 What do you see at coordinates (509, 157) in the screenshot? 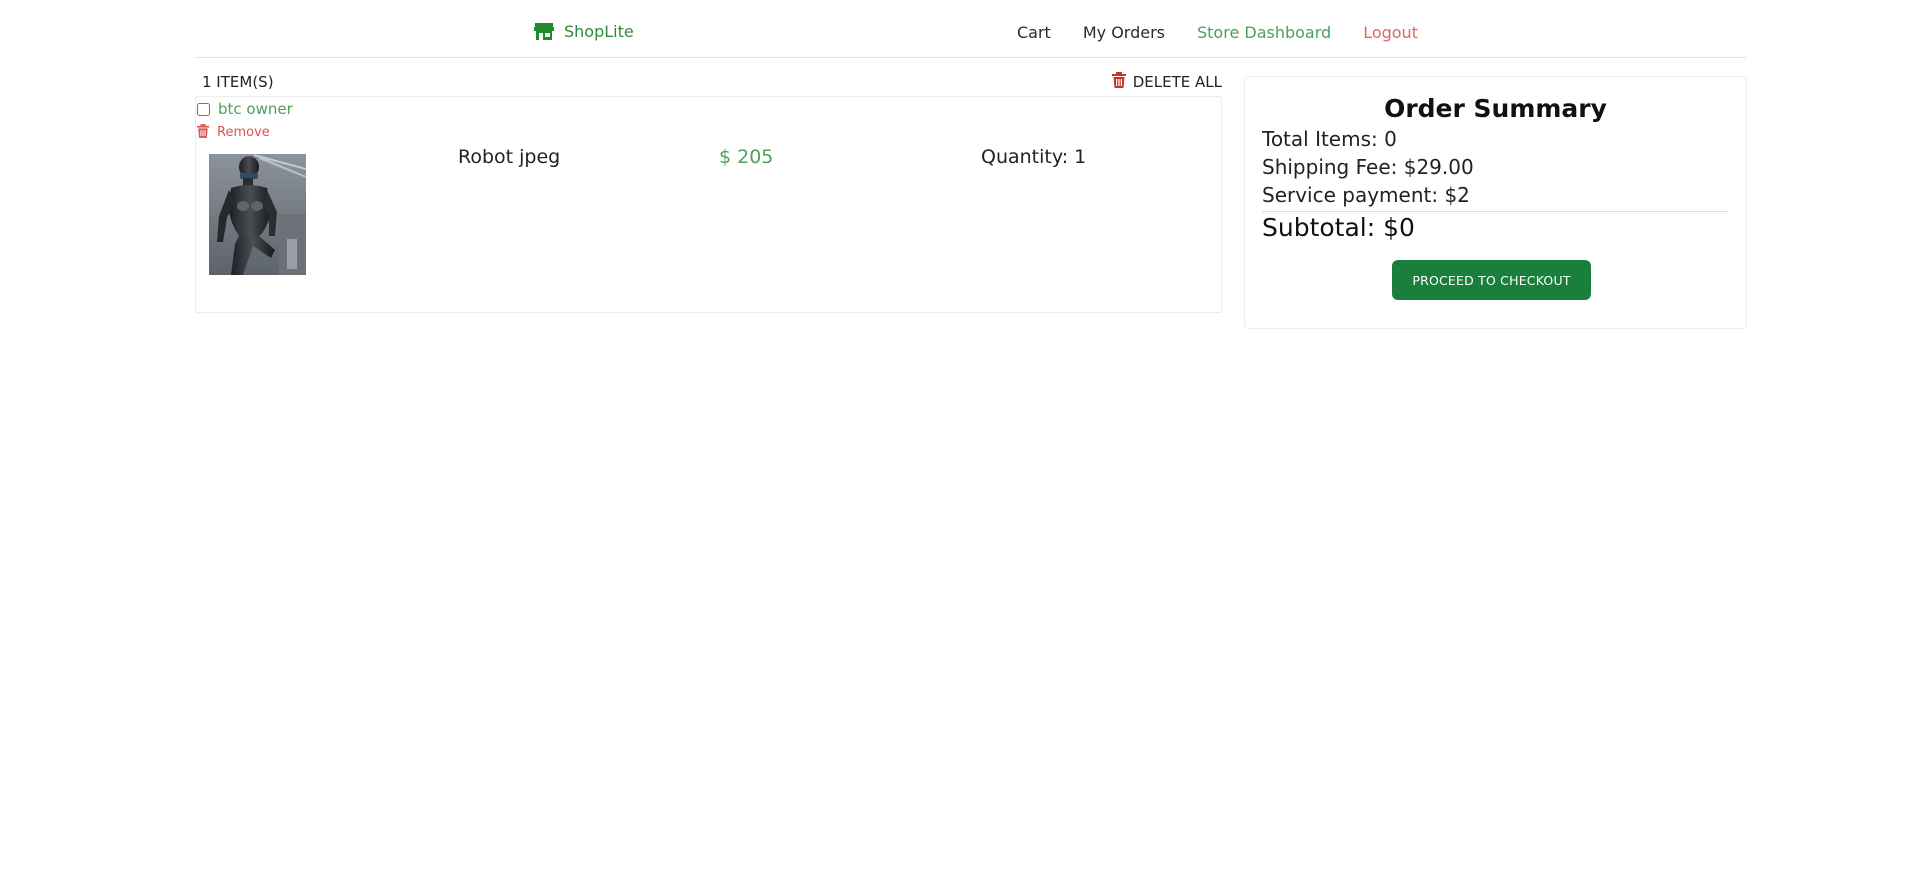
I see `product-name: Robot jpeg` at bounding box center [509, 157].